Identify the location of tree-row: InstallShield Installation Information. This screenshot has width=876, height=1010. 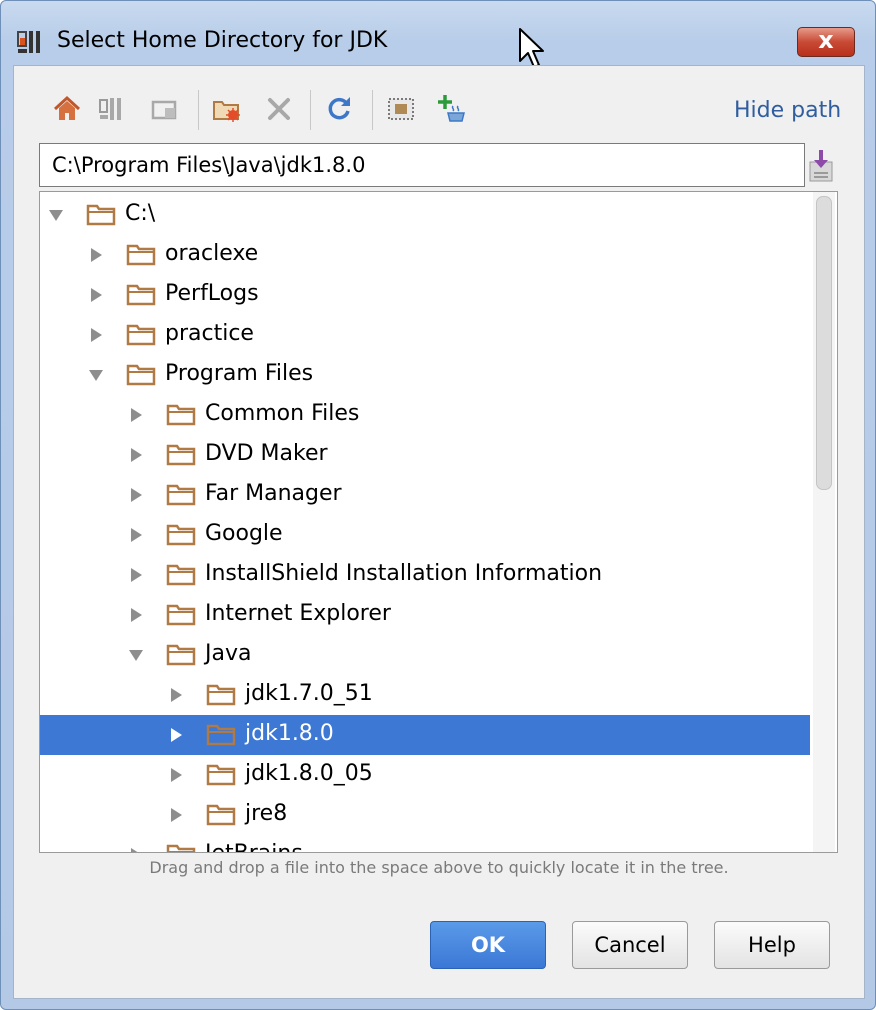
(425, 575).